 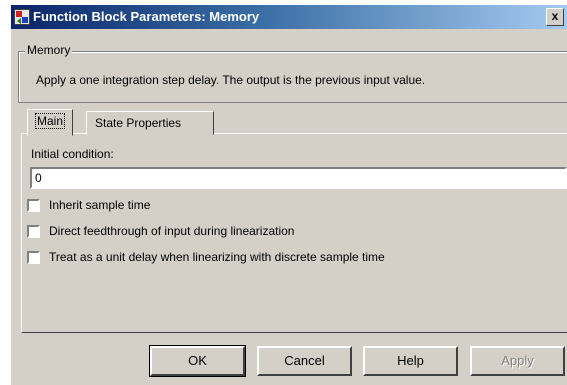 What do you see at coordinates (49, 50) in the screenshot?
I see `groupbox-legend: Memory` at bounding box center [49, 50].